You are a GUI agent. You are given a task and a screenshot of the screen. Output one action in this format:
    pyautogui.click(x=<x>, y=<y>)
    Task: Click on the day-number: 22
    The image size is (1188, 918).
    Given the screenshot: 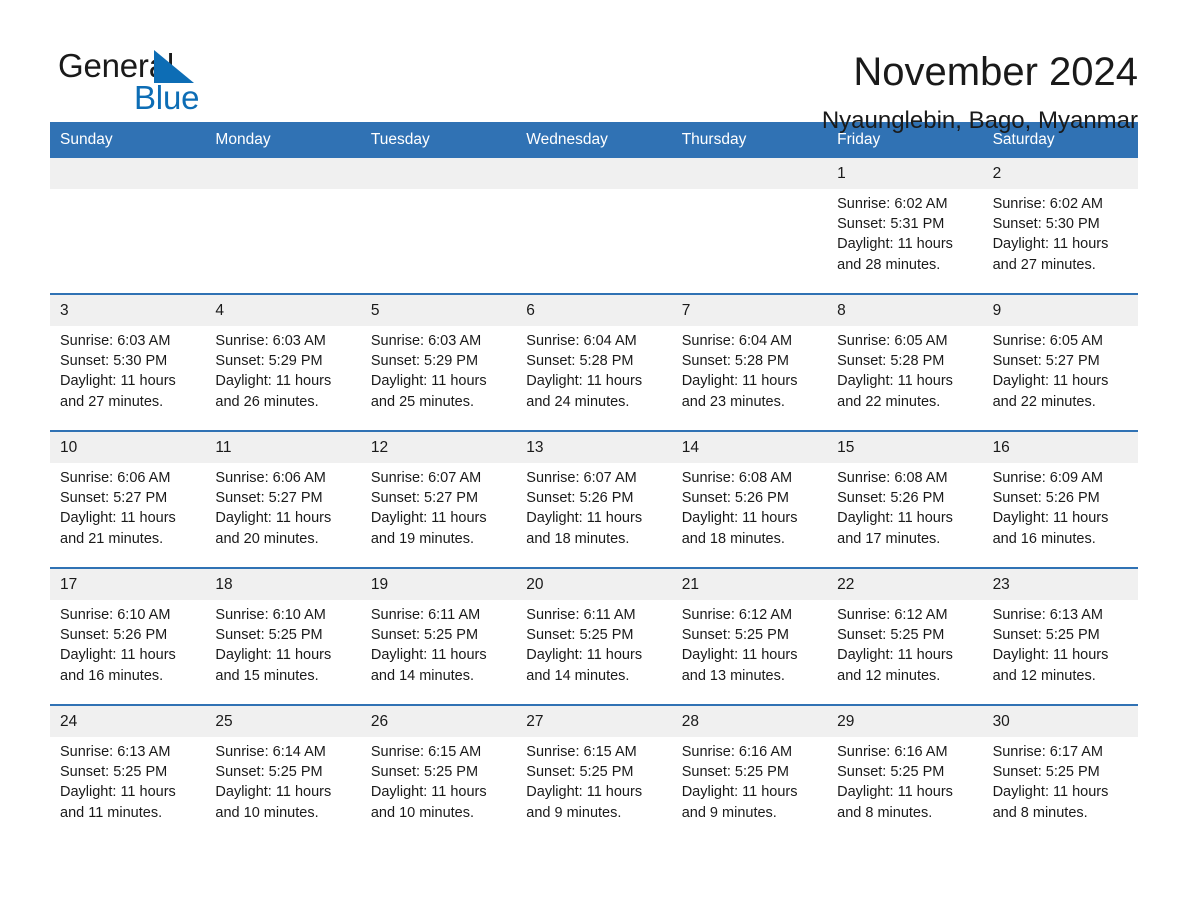 What is the action you would take?
    pyautogui.click(x=904, y=584)
    